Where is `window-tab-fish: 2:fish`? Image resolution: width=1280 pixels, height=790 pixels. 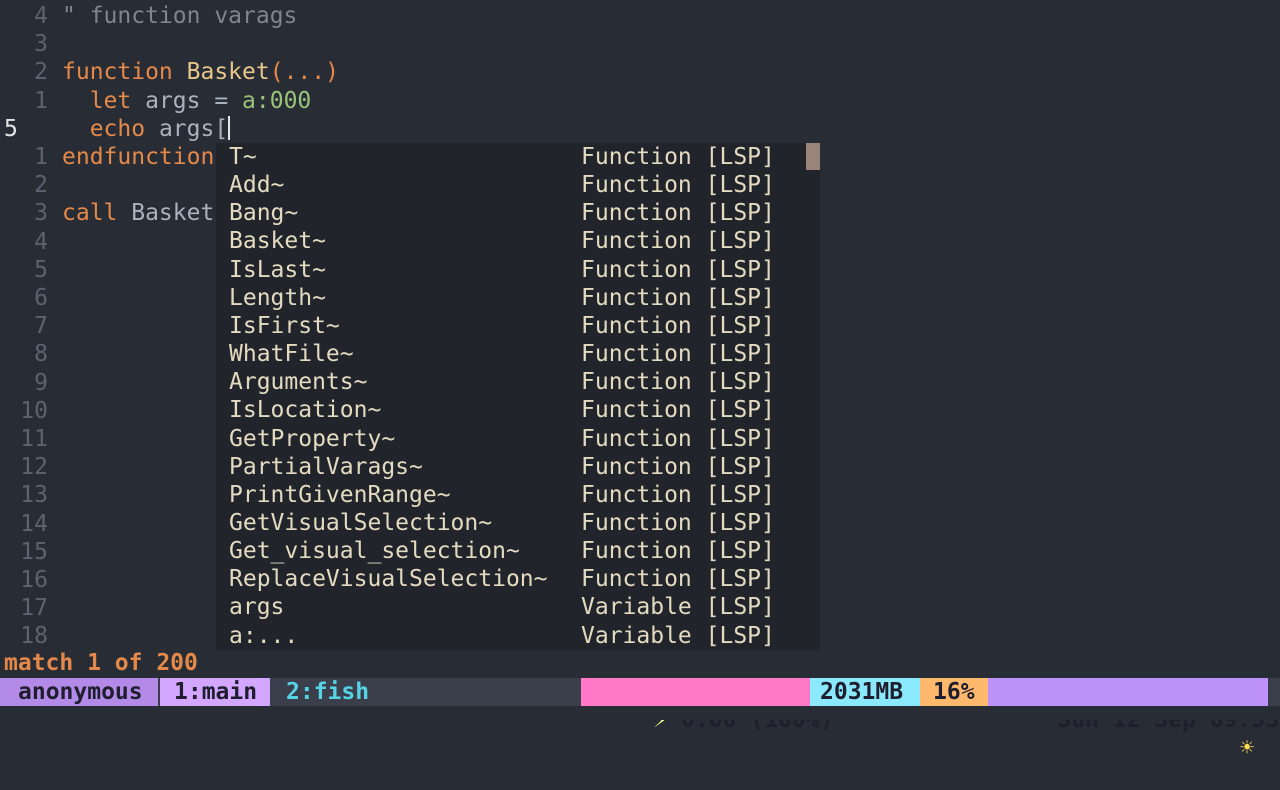 window-tab-fish: 2:fish is located at coordinates (327, 692).